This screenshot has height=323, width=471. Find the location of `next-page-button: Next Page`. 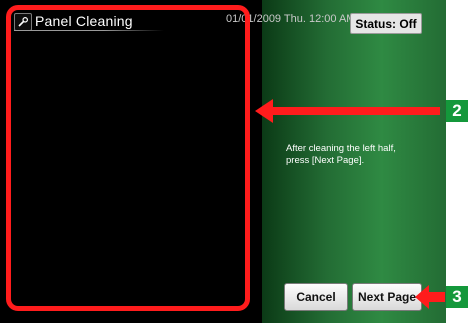

next-page-button: Next Page is located at coordinates (387, 297).